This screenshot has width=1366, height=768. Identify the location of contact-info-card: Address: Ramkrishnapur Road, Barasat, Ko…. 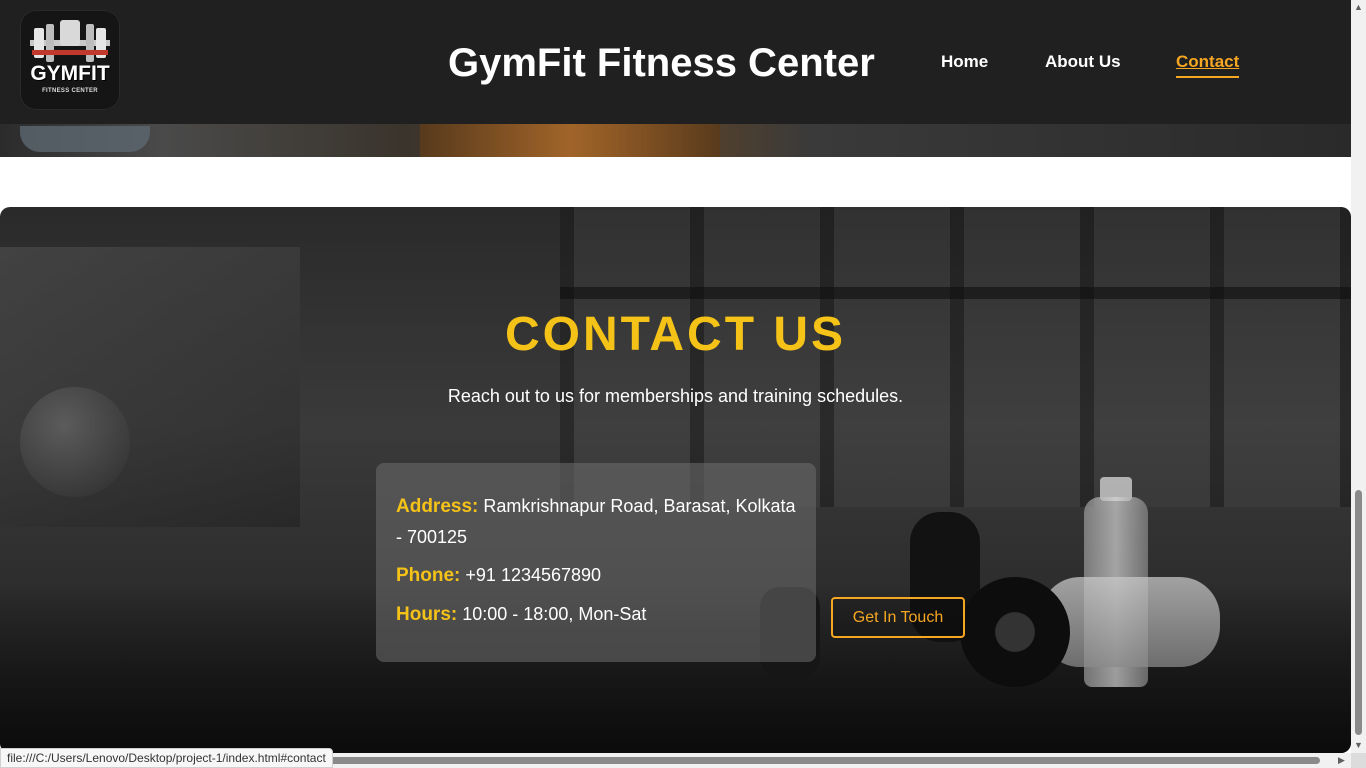
(596, 562).